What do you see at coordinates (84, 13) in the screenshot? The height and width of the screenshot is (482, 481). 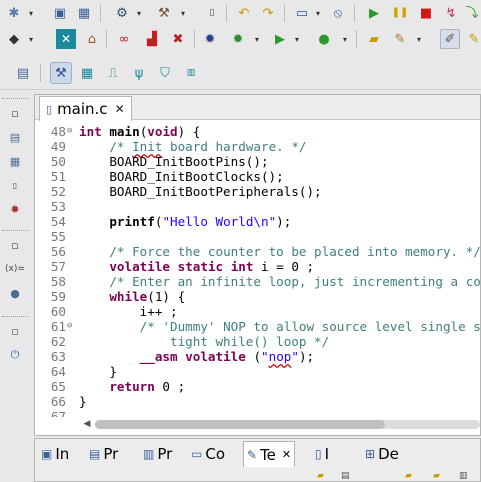 I see `save-all-icon: ▦` at bounding box center [84, 13].